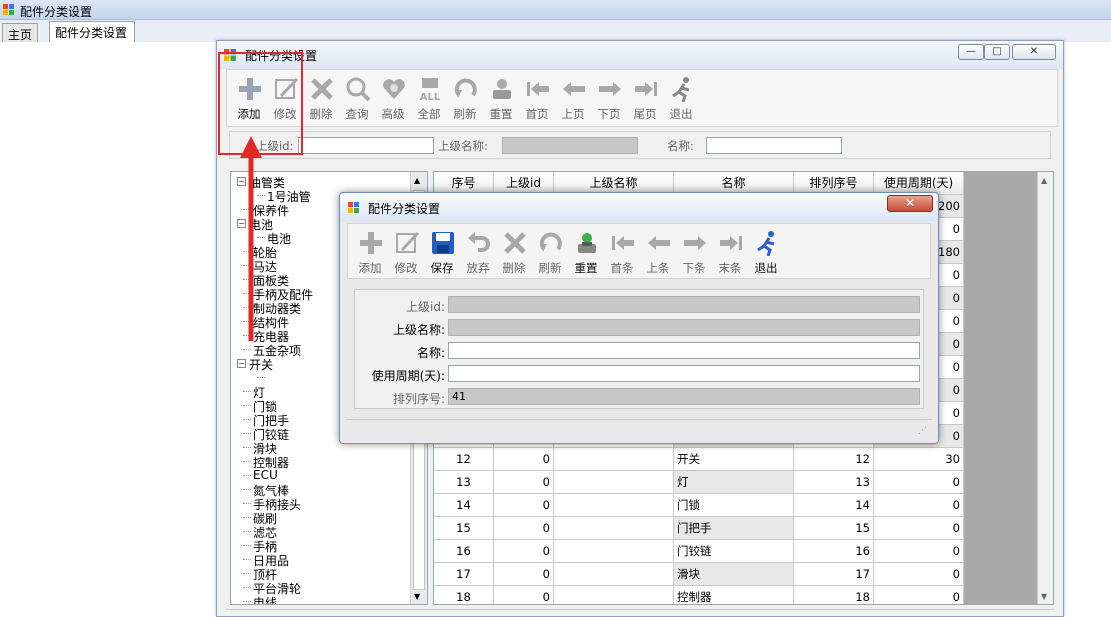 Image resolution: width=1111 pixels, height=617 pixels. Describe the element at coordinates (730, 253) in the screenshot. I see `toolbar-button-last-record: 末条` at that location.